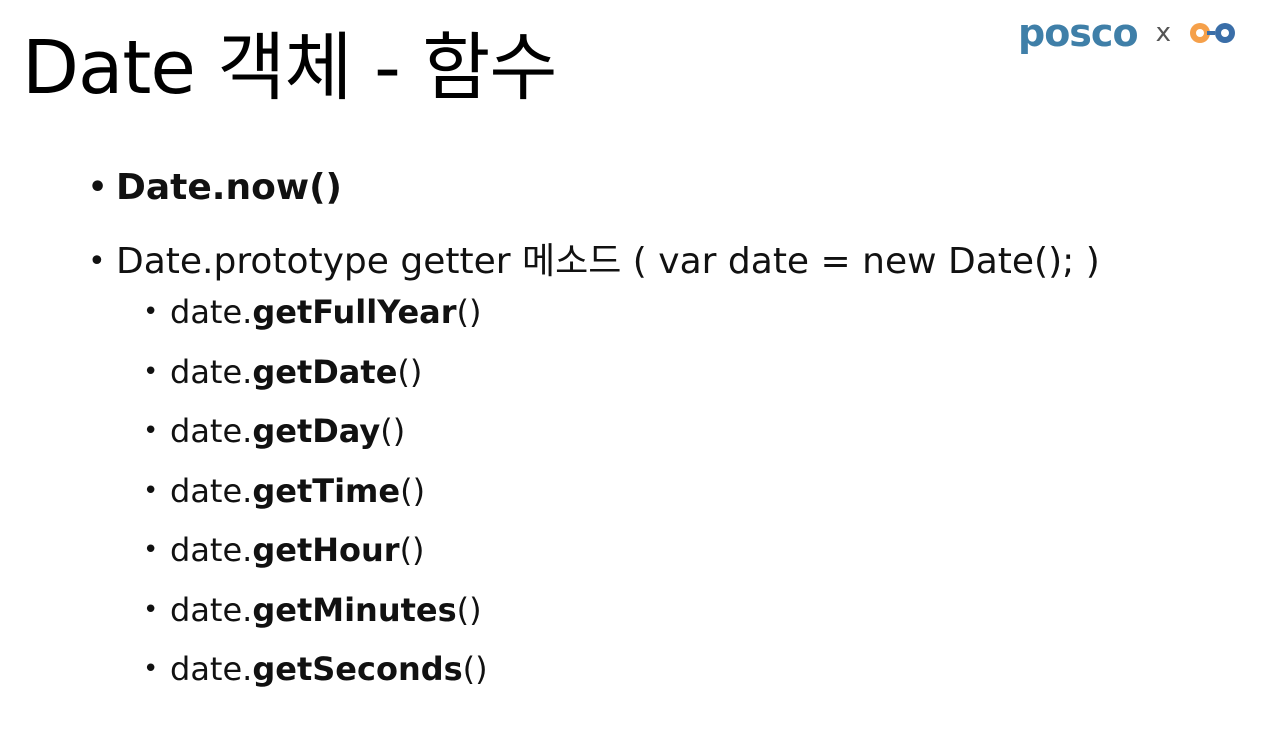 This screenshot has height=737, width=1266. Describe the element at coordinates (354, 609) in the screenshot. I see `method-name: getMinutes` at that location.